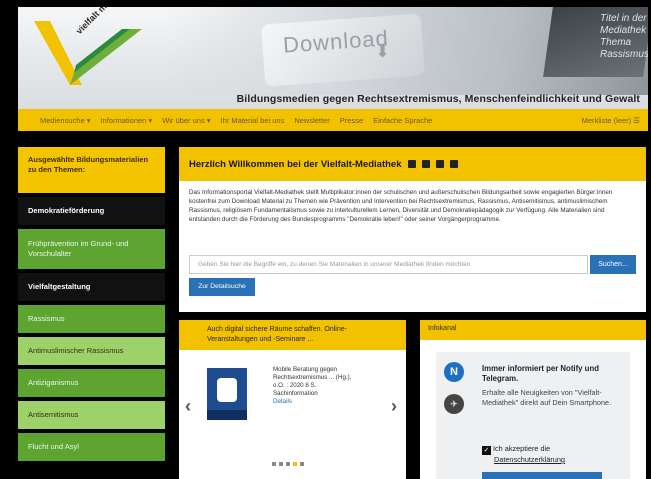  Describe the element at coordinates (394, 406) in the screenshot. I see `carousel-next-icon: ›` at that location.